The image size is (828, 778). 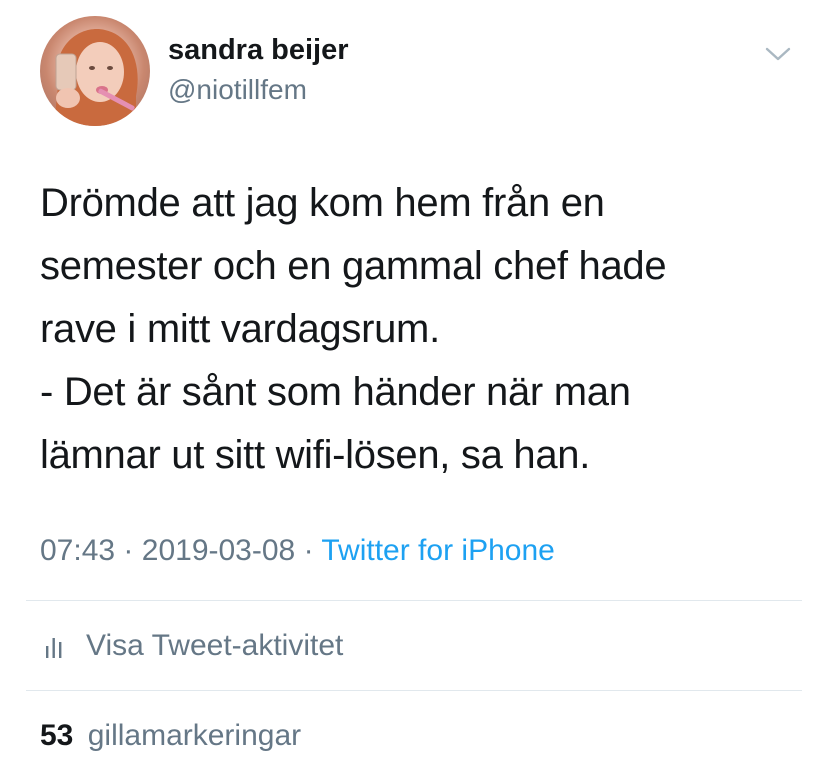 What do you see at coordinates (315, 455) in the screenshot?
I see `tweet-text-line: lämnar ut sitt wifi-lösen, sa han.` at bounding box center [315, 455].